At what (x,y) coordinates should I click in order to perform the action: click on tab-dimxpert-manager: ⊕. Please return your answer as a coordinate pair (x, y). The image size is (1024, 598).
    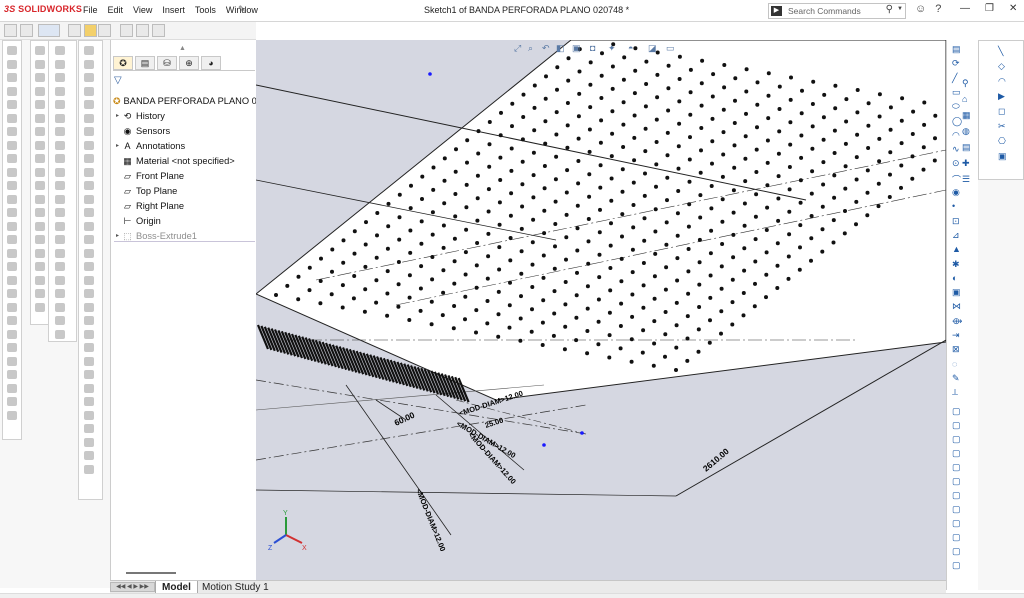
    Looking at the image, I should click on (189, 63).